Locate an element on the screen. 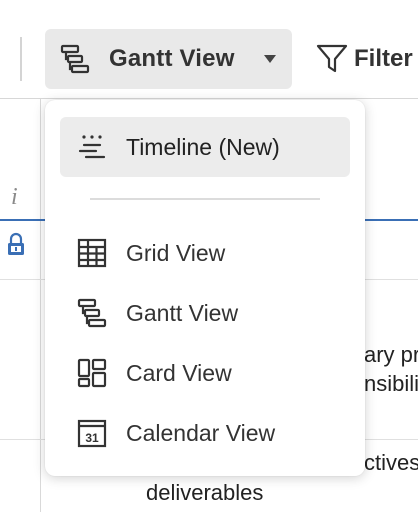 Image resolution: width=418 pixels, height=512 pixels. svg-text: 31 is located at coordinates (92, 438).